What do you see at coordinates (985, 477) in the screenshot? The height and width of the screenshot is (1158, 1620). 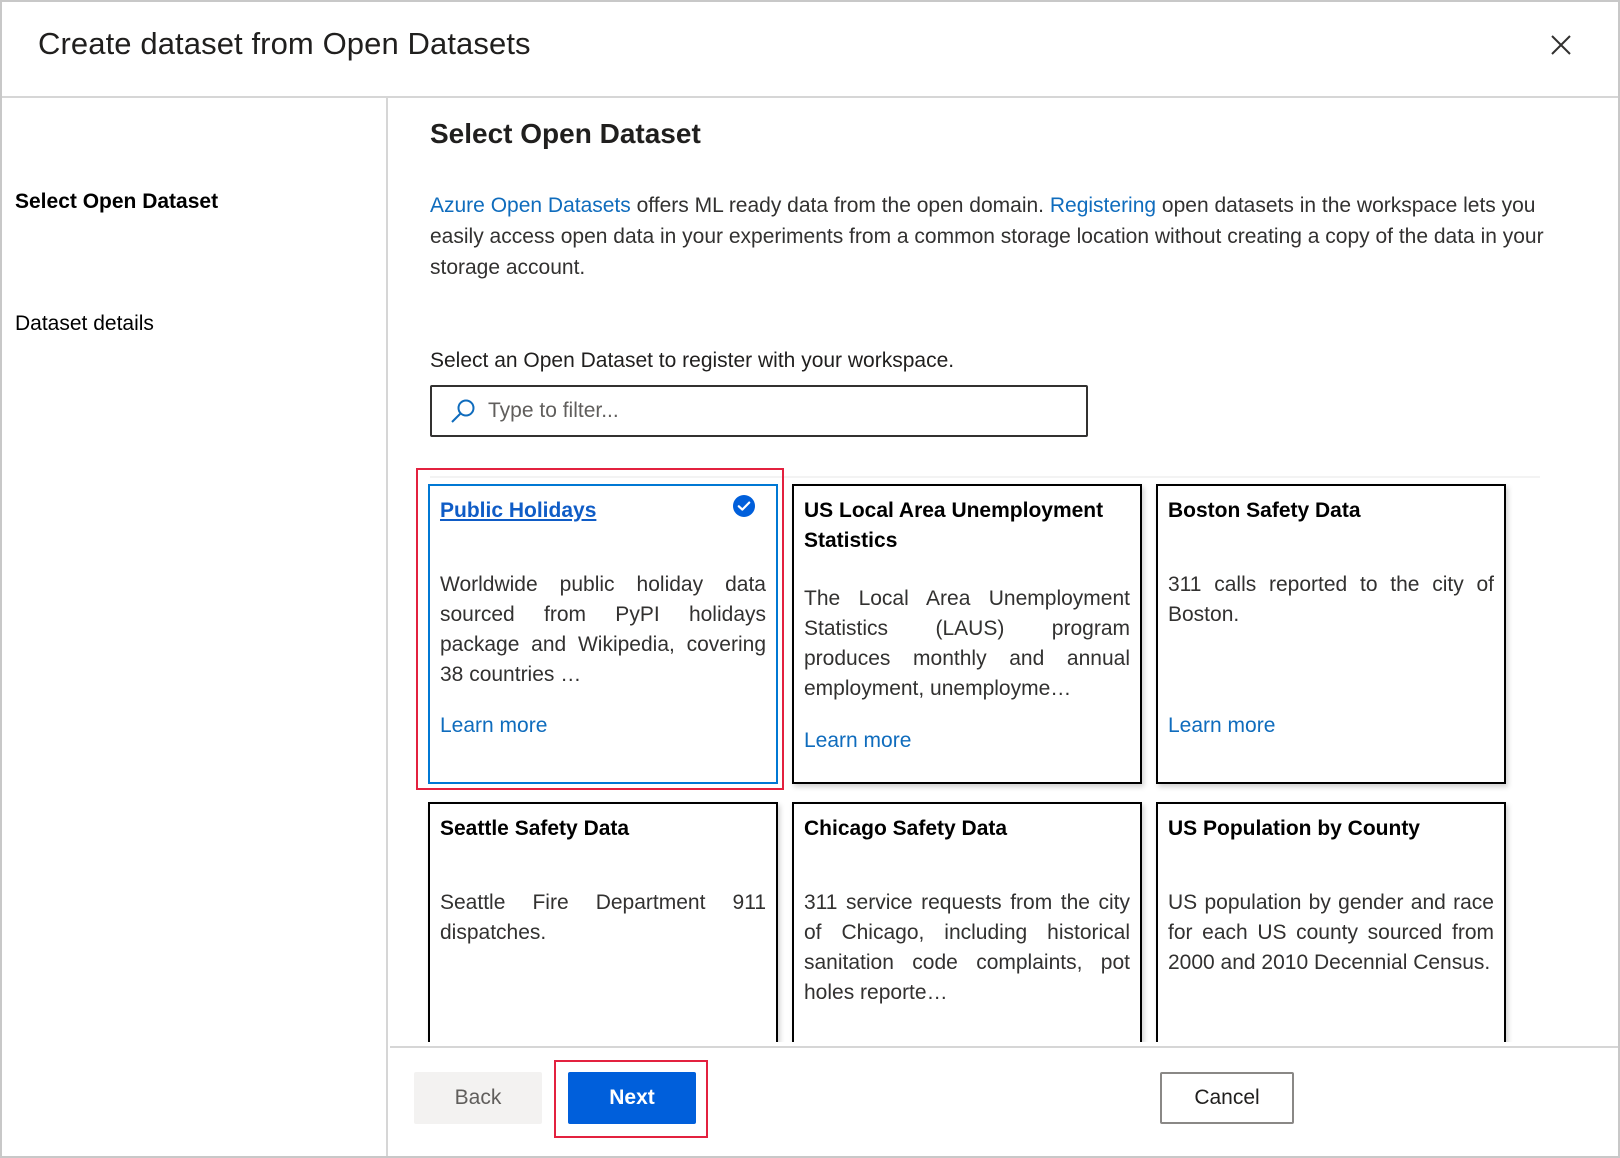 I see `grid-divider` at bounding box center [985, 477].